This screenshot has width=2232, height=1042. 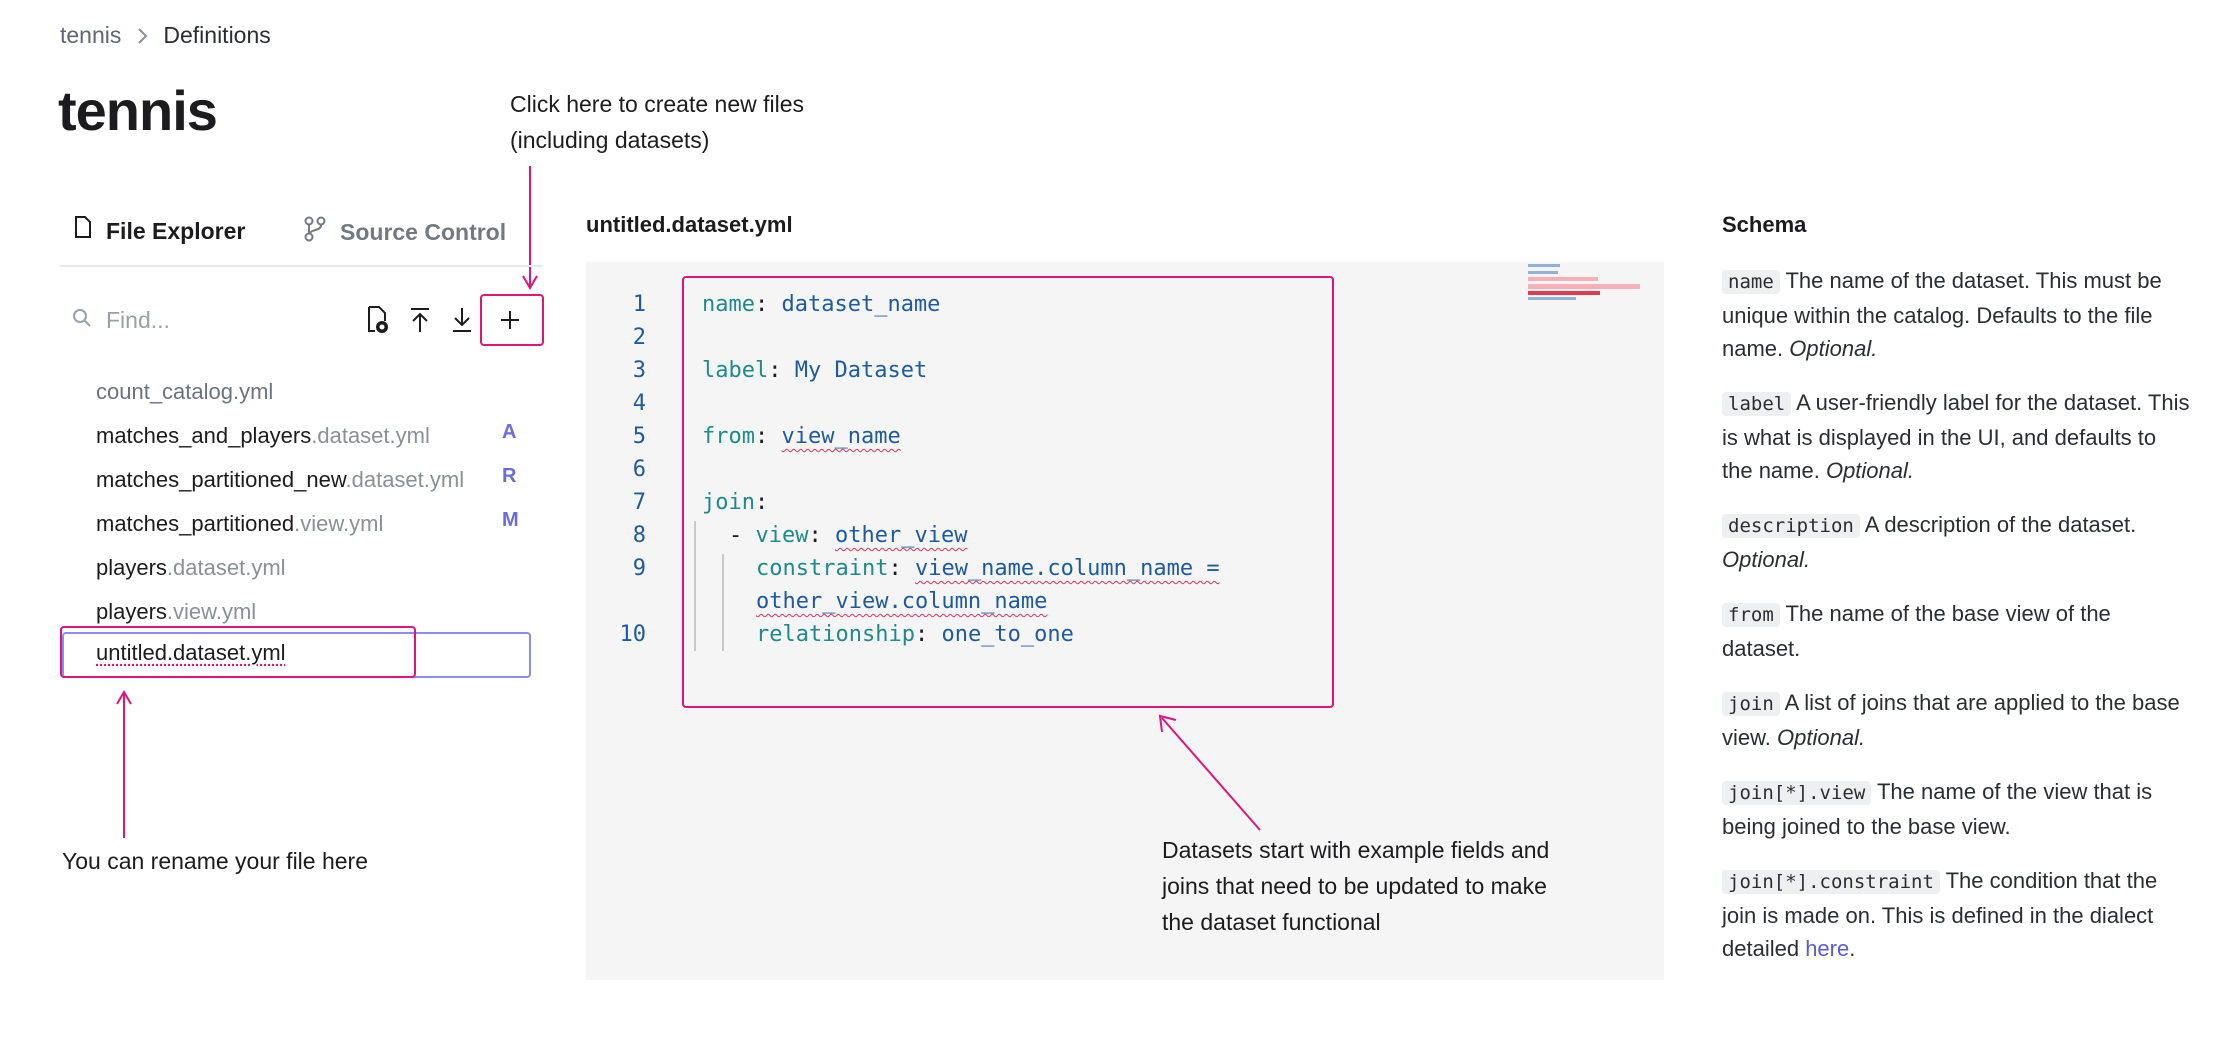 I want to click on schema-field-code: label, so click(x=1757, y=404).